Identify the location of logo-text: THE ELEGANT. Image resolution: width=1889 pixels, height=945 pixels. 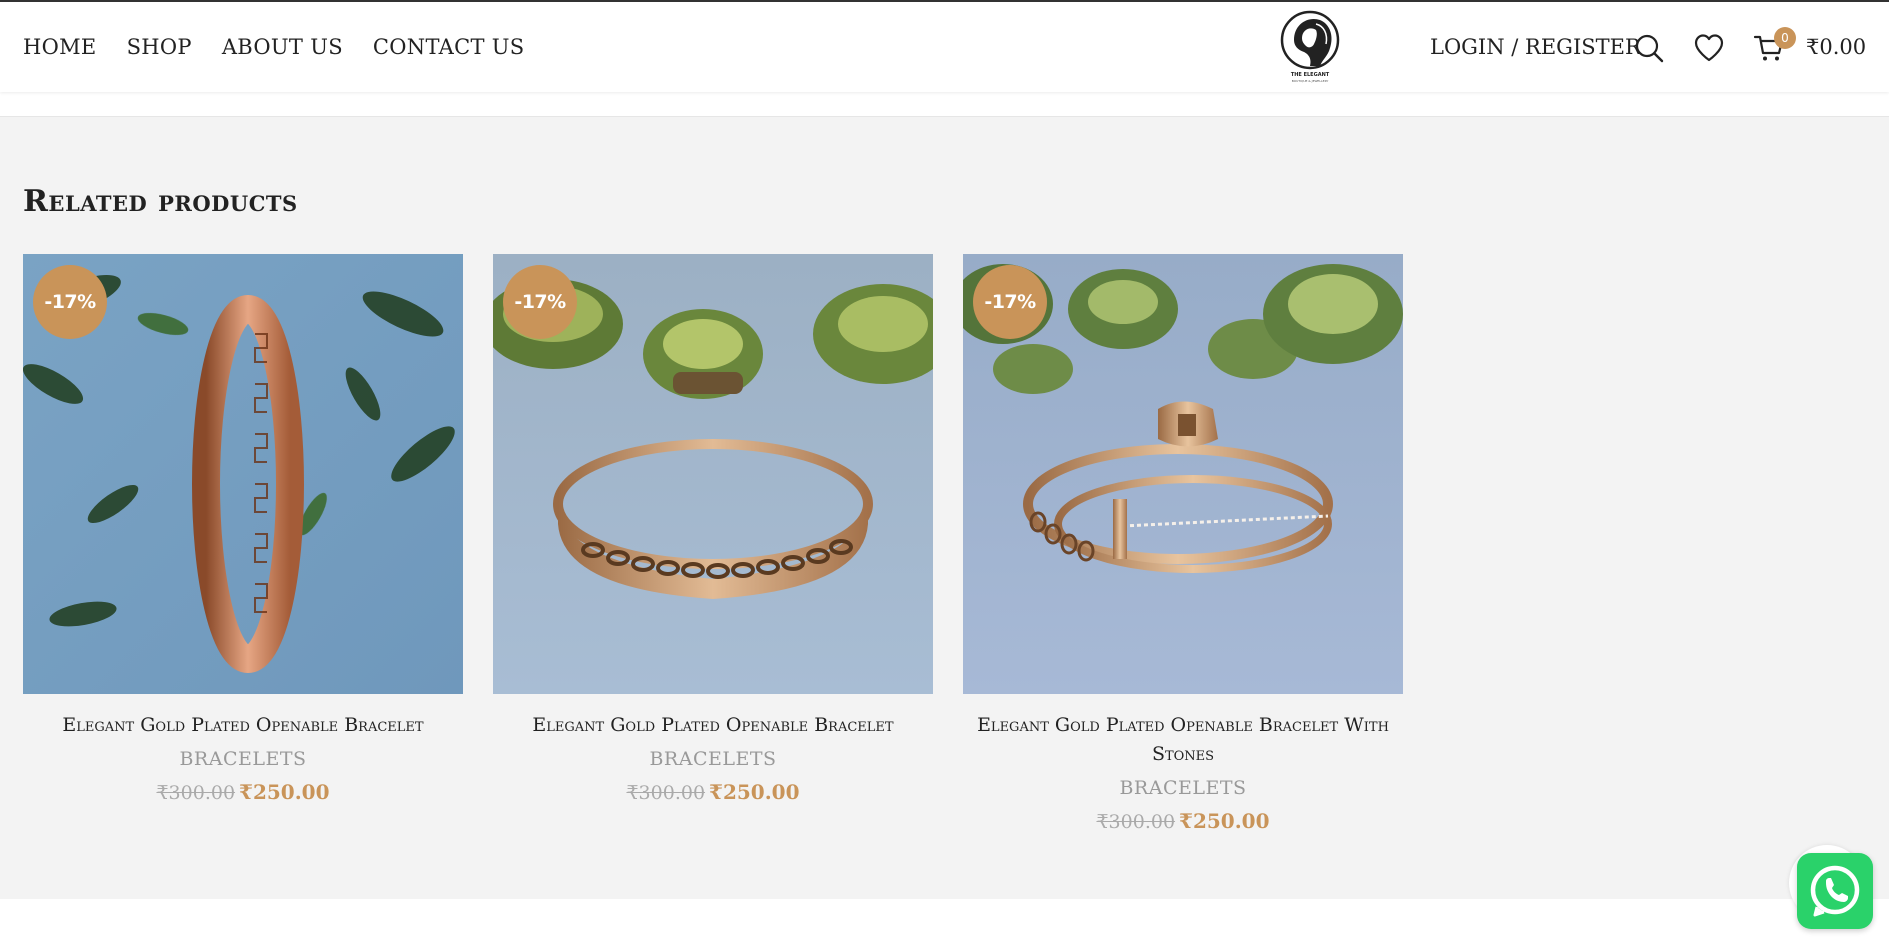
(1310, 75).